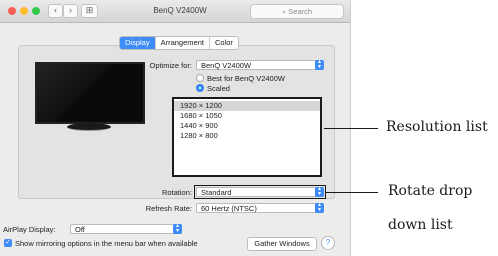  I want to click on monitor-image, so click(90, 93).